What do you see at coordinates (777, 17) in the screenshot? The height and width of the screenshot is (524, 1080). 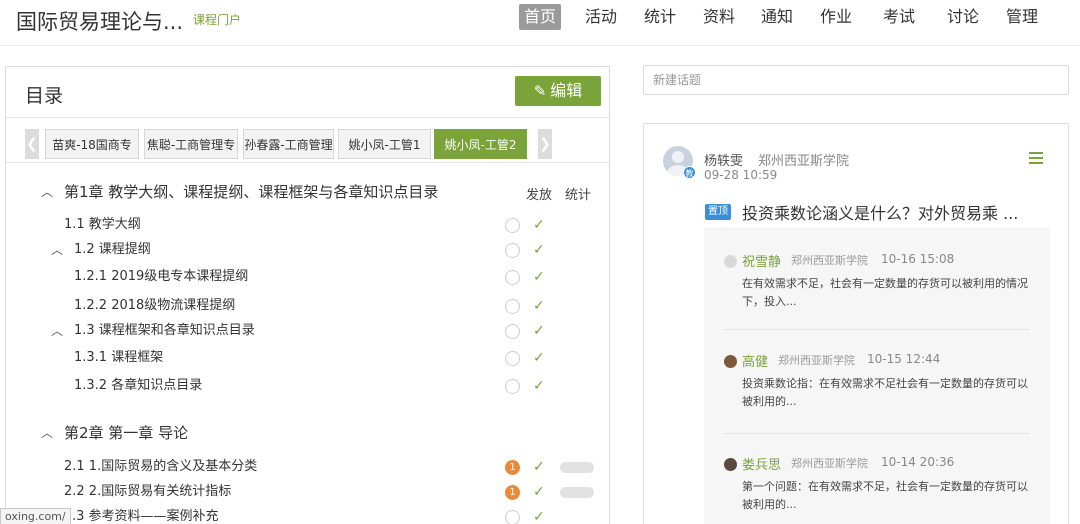 I see `nav-notices: 通知` at bounding box center [777, 17].